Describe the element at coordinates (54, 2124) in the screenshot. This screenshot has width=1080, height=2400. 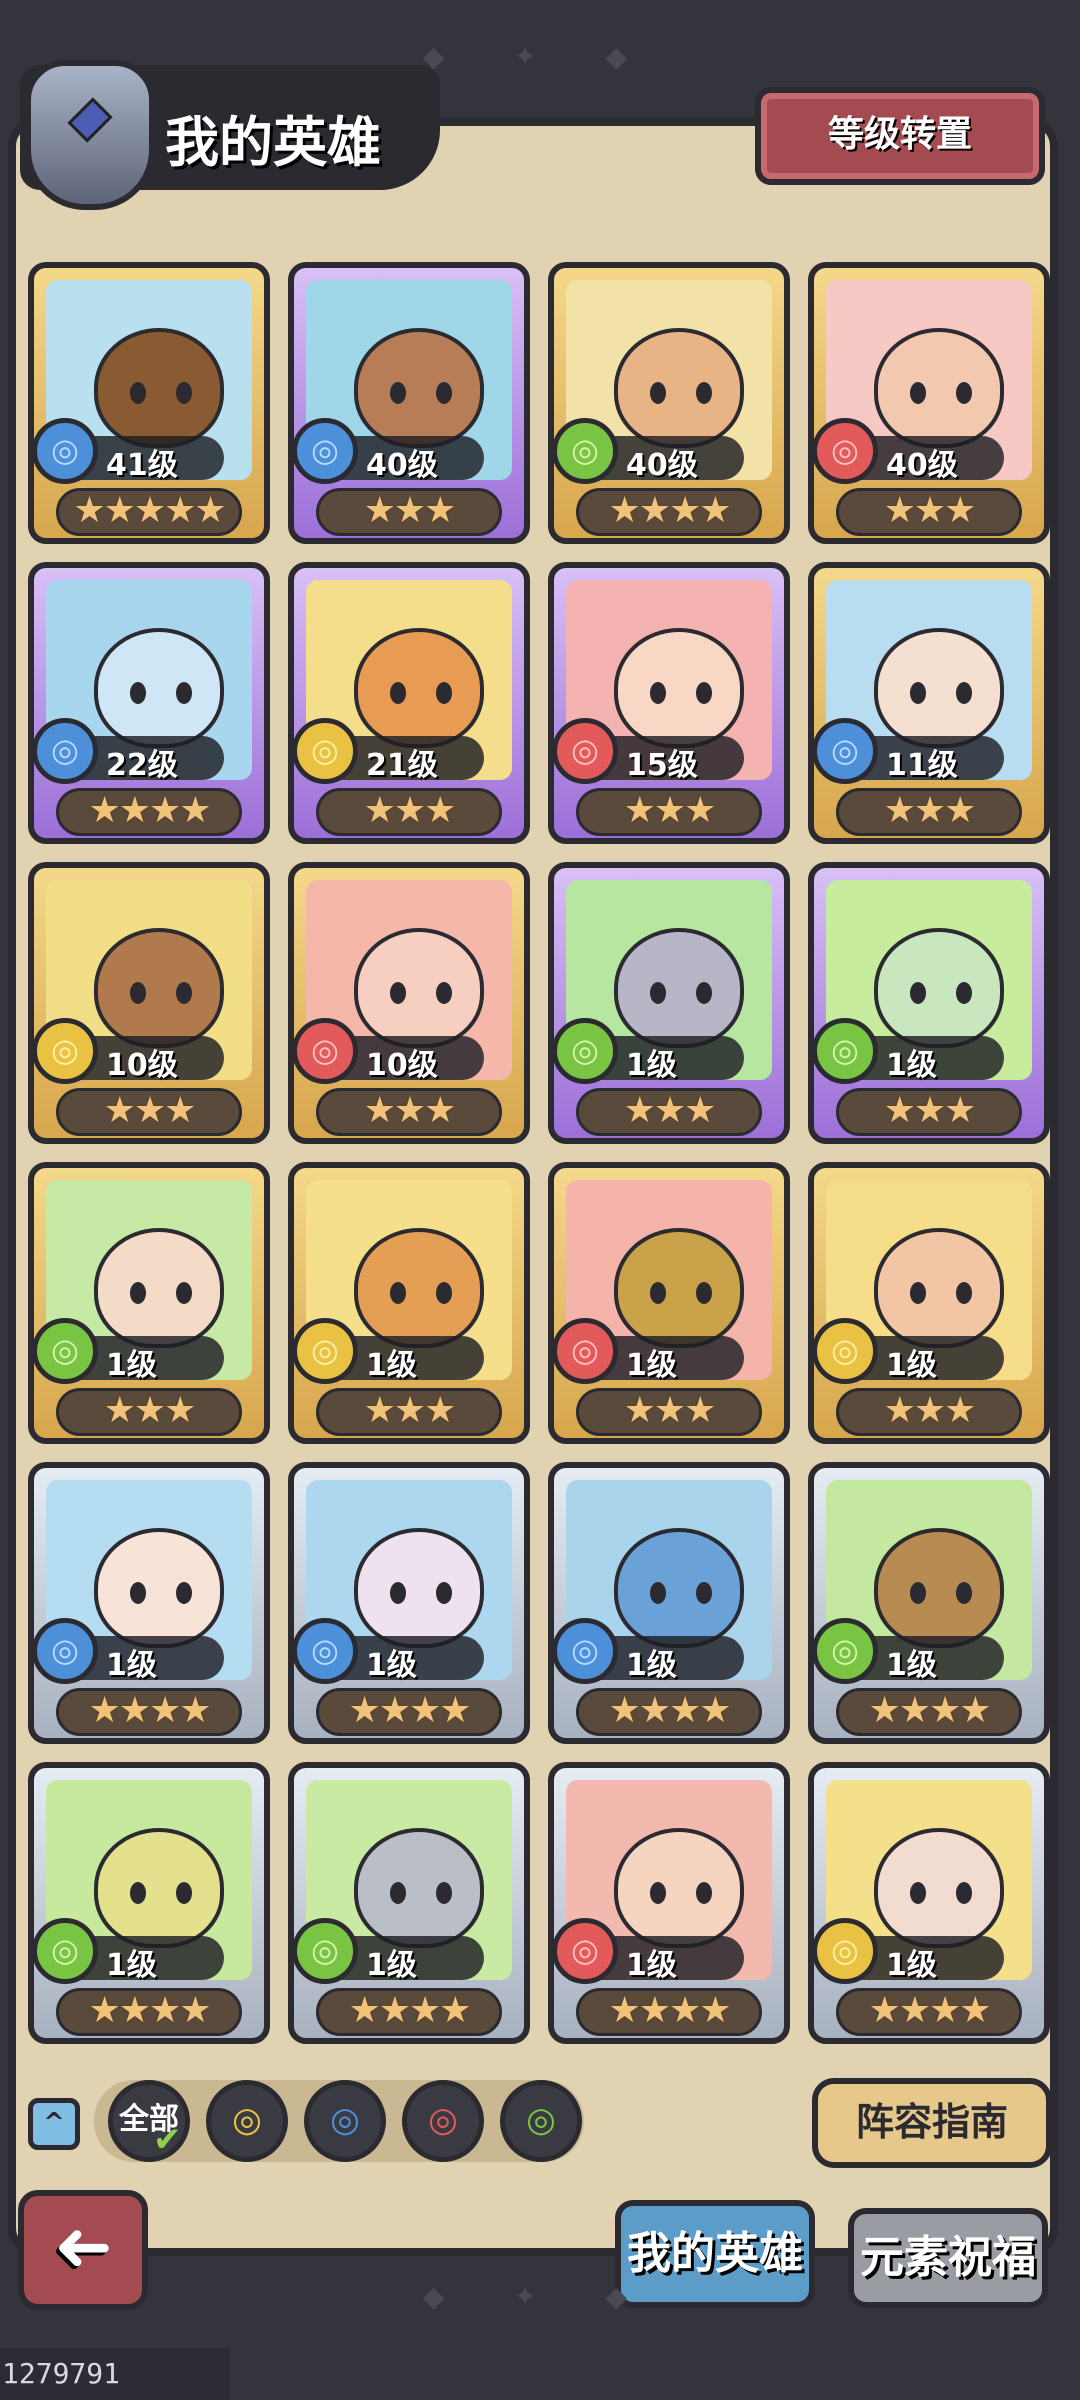
I see `collapse-button: ^` at that location.